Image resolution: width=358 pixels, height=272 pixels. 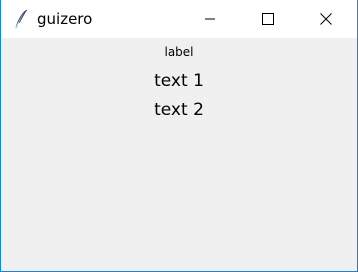 I want to click on feather-icon, so click(x=21, y=19).